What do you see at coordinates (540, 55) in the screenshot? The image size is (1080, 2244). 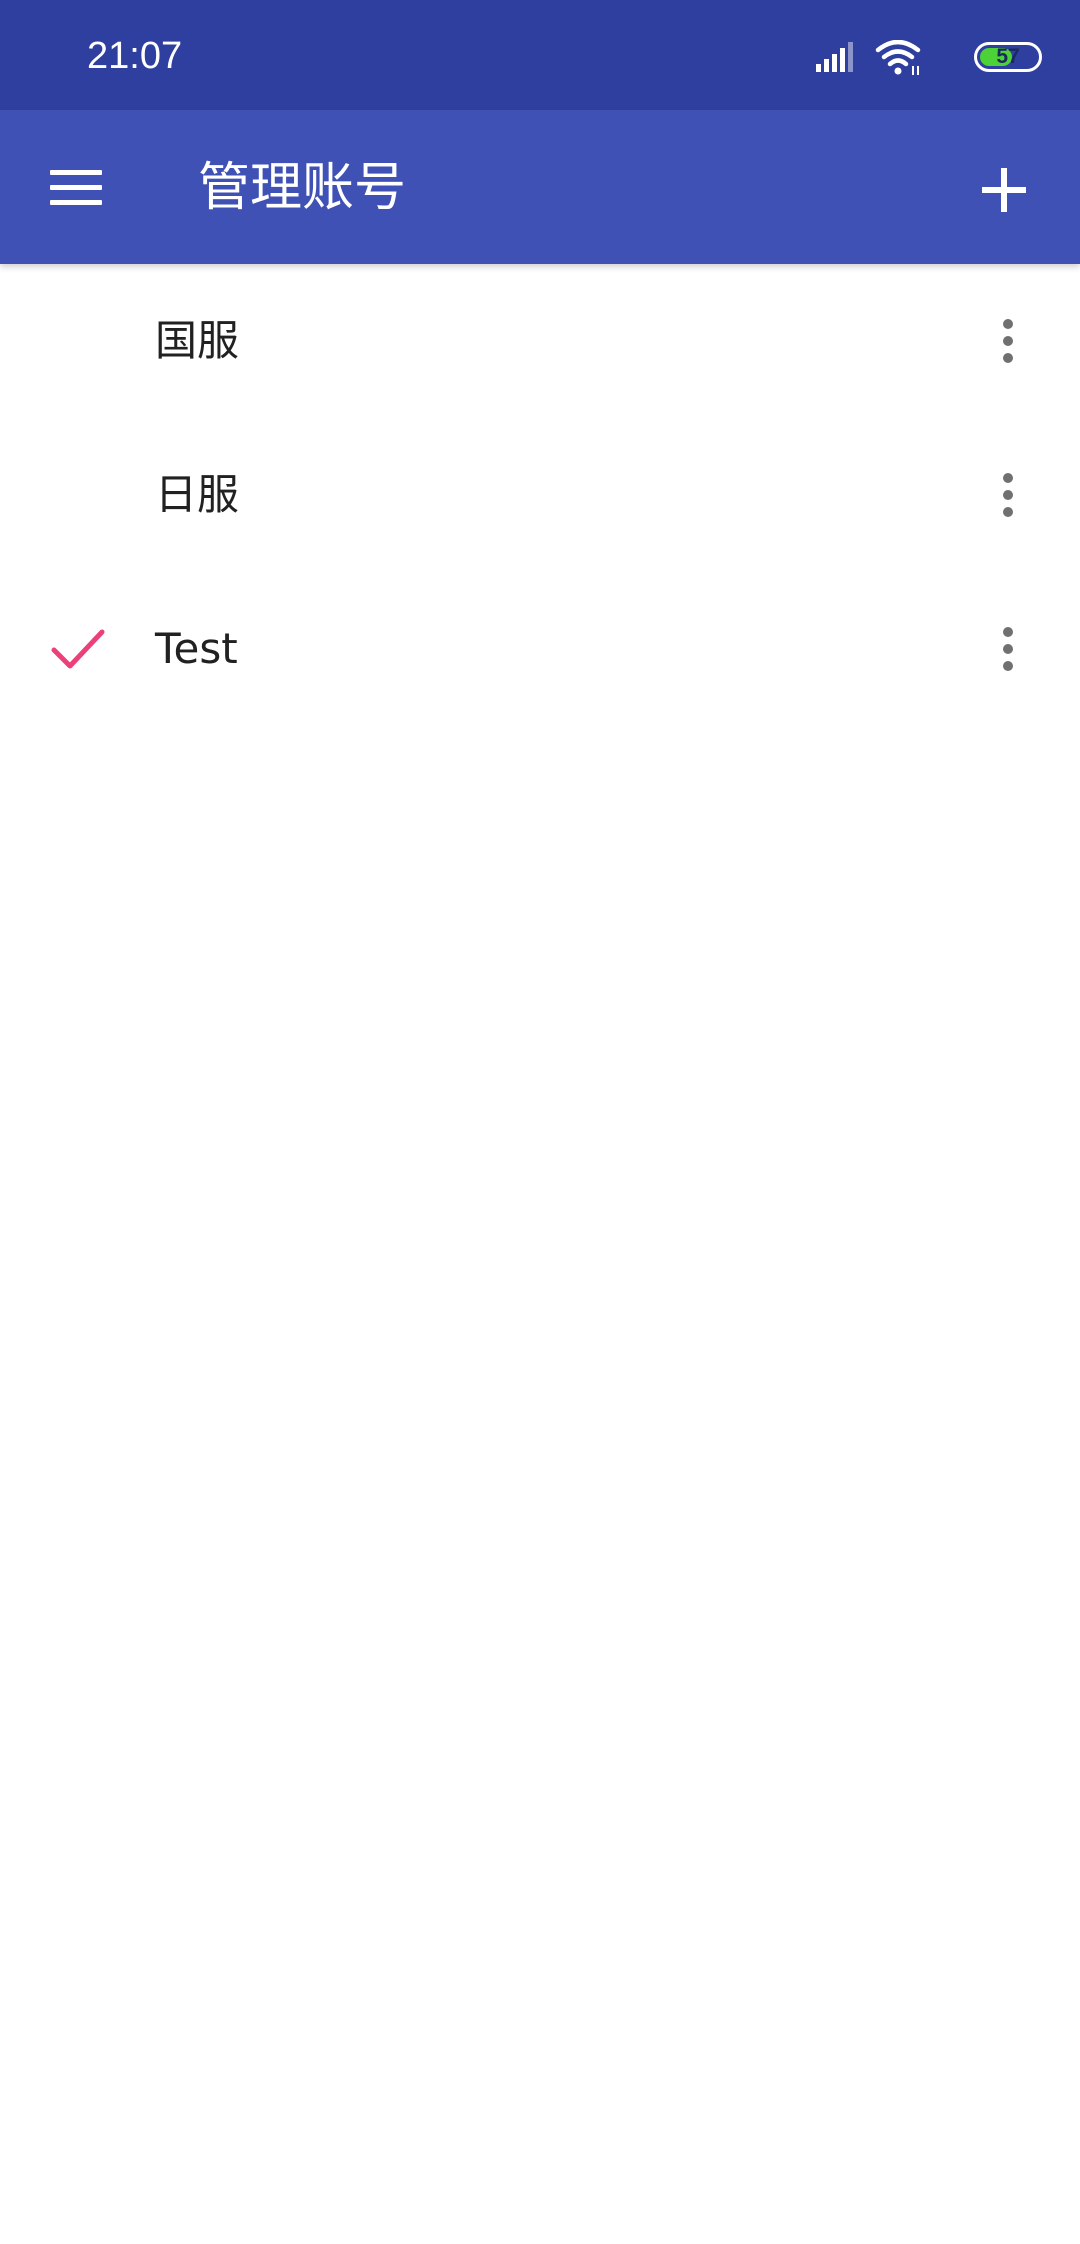 I see `status-bar: 21:07 57` at bounding box center [540, 55].